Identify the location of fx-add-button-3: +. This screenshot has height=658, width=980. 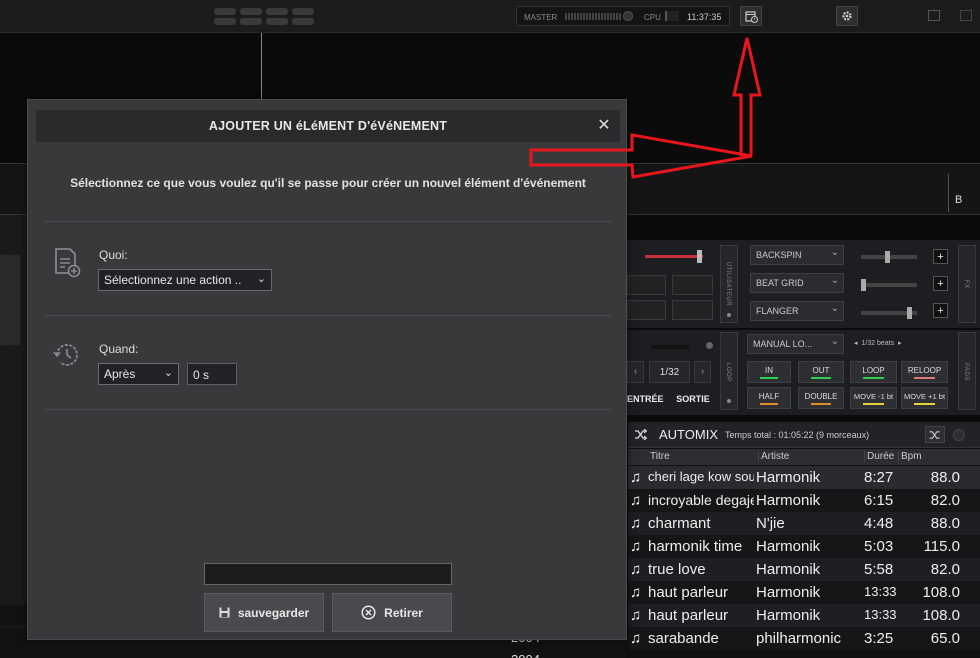
(940, 310).